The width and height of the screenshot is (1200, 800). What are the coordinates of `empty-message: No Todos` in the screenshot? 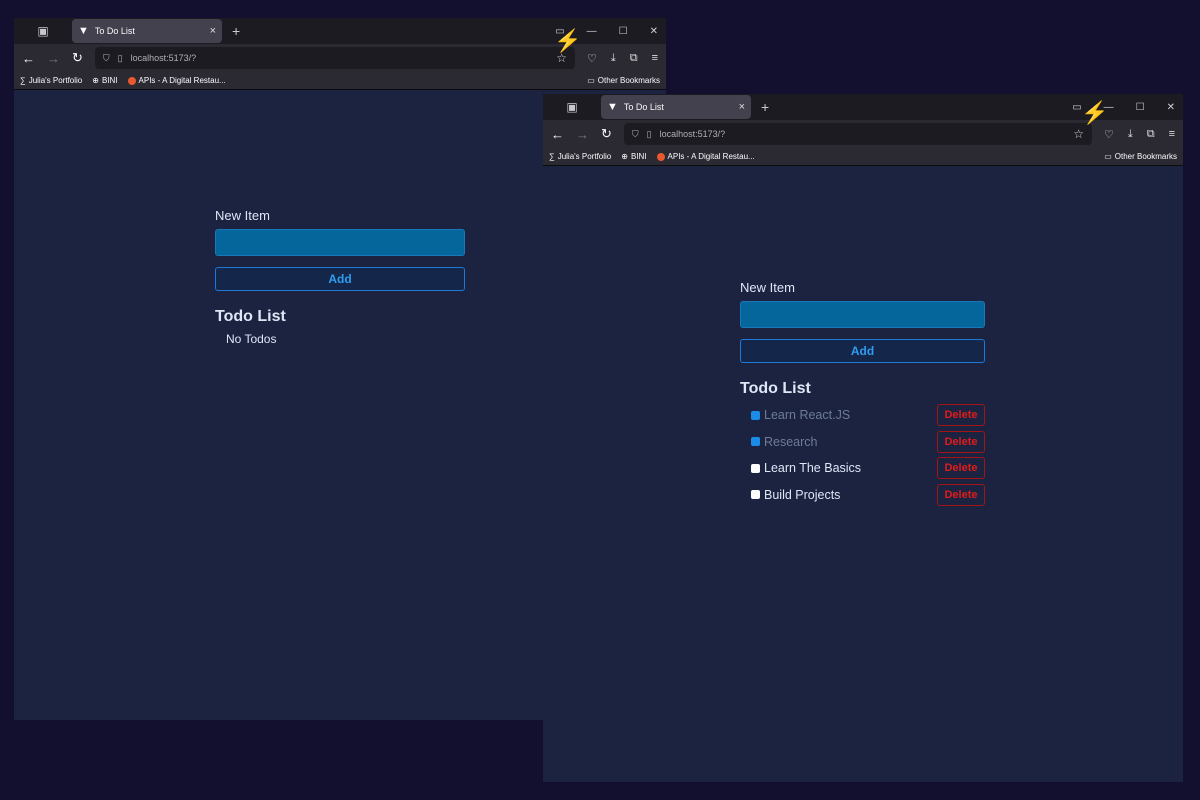 It's located at (251, 339).